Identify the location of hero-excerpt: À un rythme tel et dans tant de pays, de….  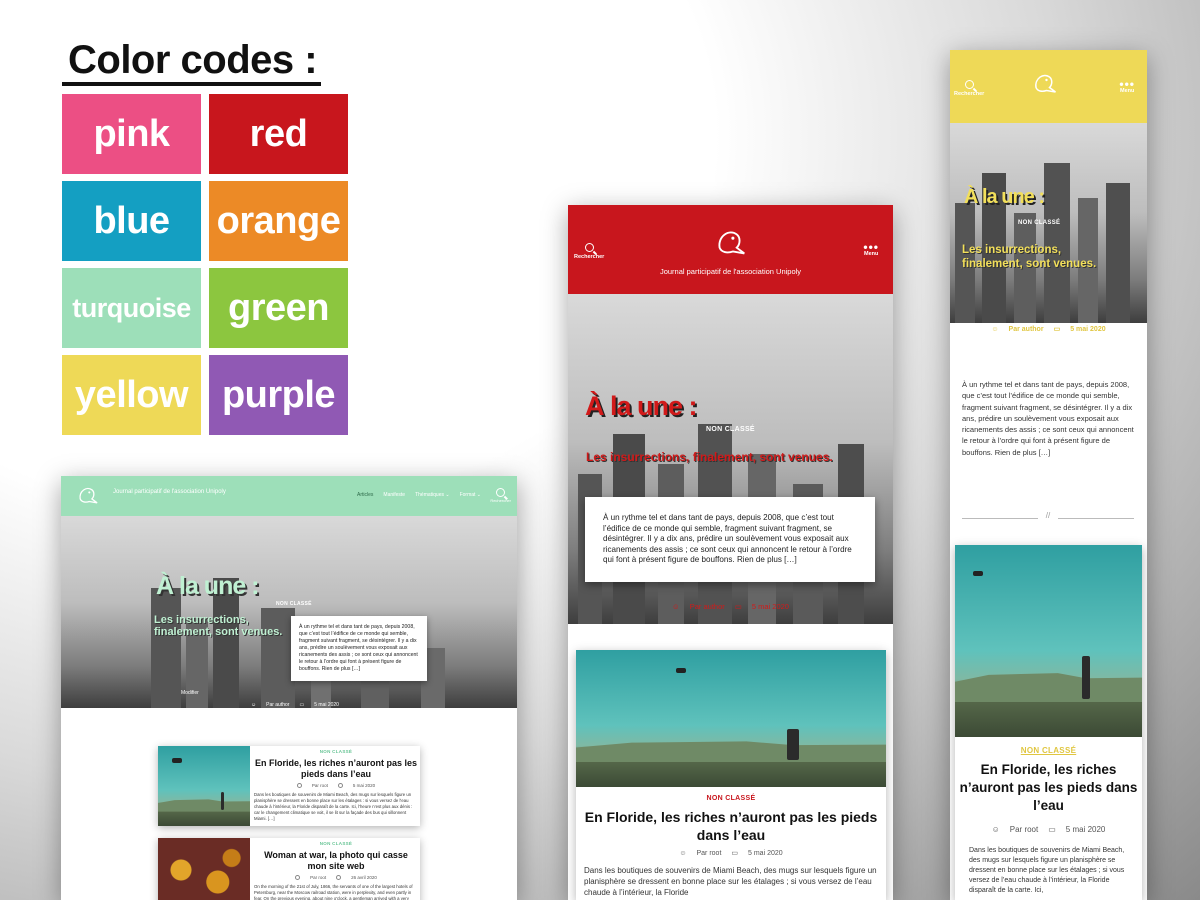
(730, 539).